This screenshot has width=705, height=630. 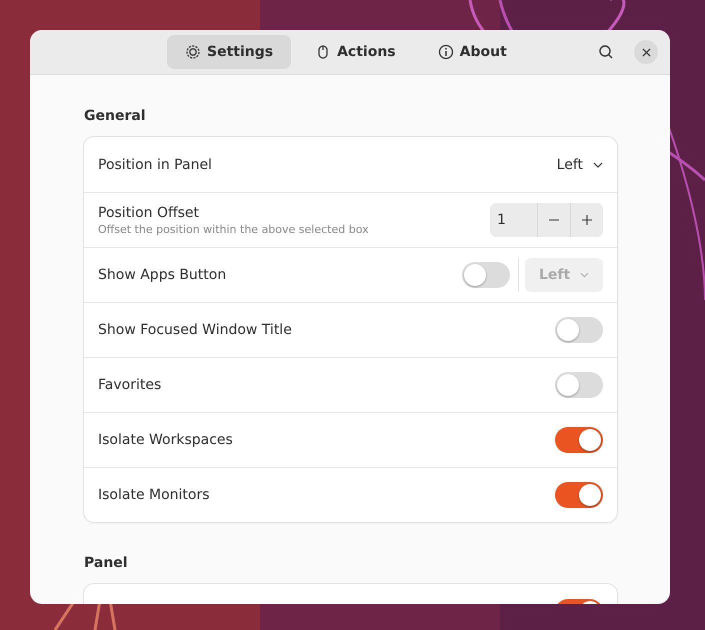 I want to click on close-icon, so click(x=646, y=52).